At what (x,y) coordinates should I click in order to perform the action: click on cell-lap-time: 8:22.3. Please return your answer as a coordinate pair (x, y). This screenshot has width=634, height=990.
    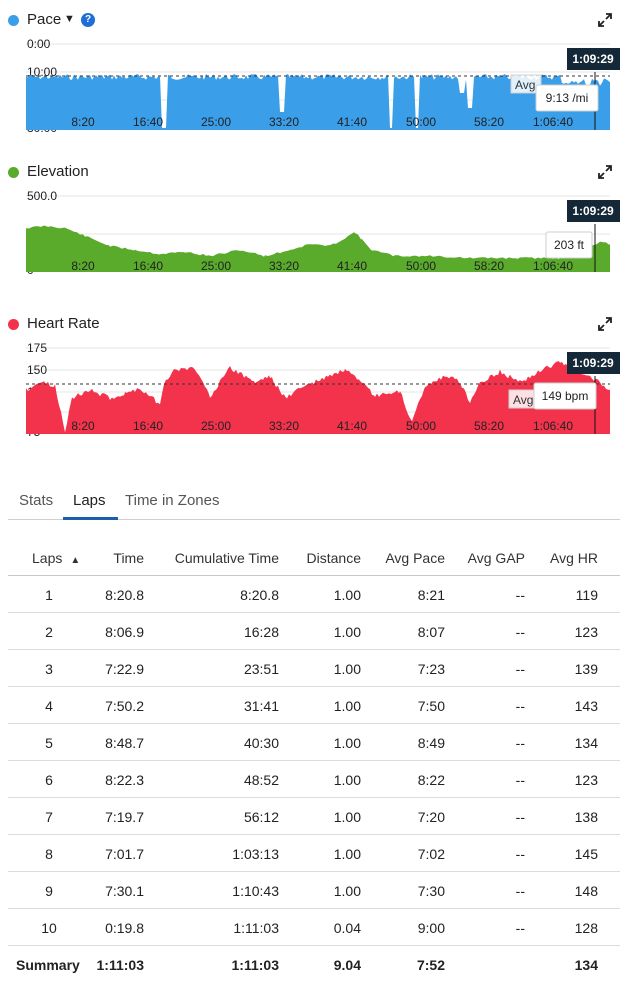
    Looking at the image, I should click on (124, 780).